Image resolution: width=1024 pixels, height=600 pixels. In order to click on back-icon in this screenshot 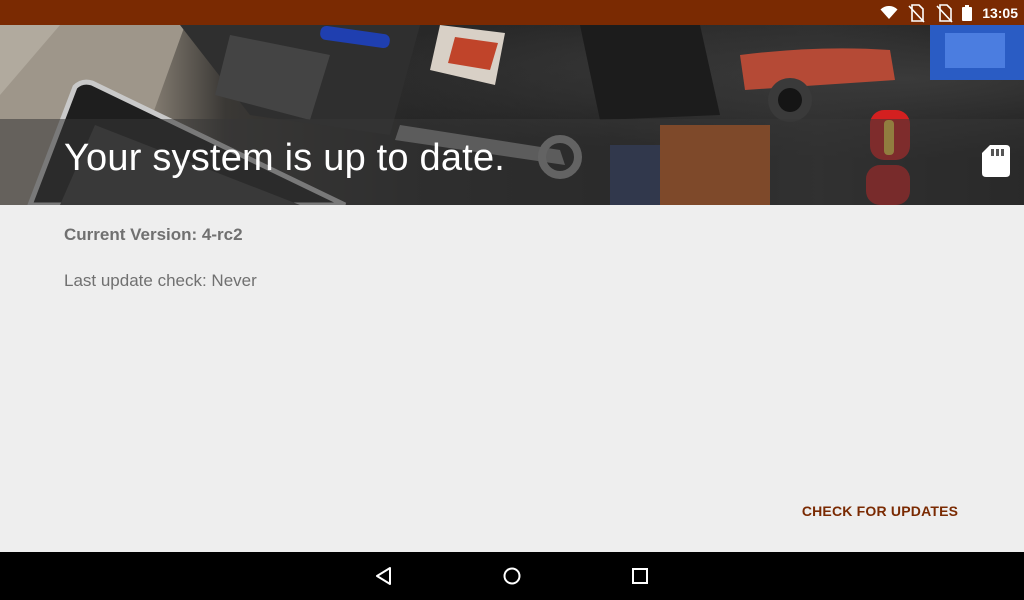, I will do `click(384, 576)`.